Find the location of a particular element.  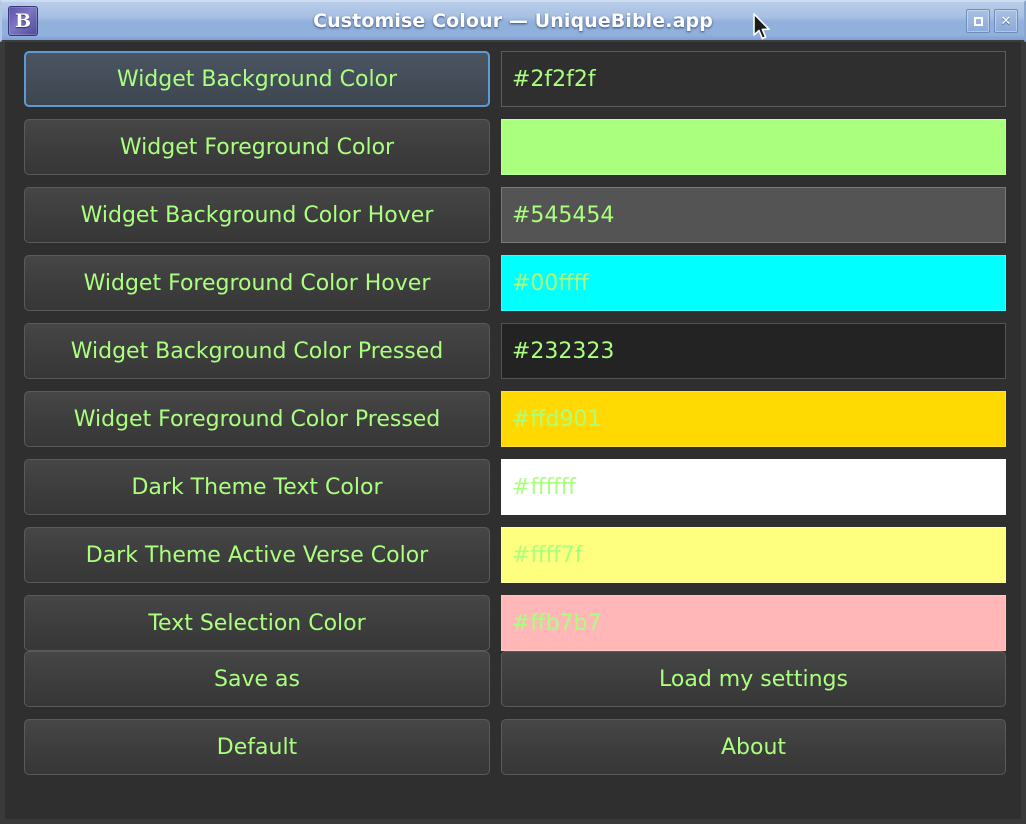

title-bar: B Customise Colour — UniqueBible.app ✕ is located at coordinates (513, 21).